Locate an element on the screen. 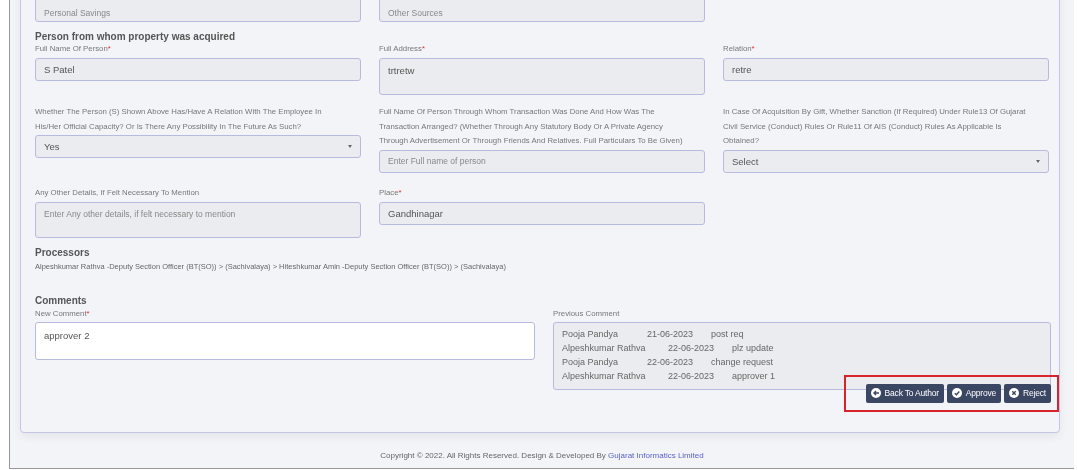  section-title: Comments is located at coordinates (61, 300).